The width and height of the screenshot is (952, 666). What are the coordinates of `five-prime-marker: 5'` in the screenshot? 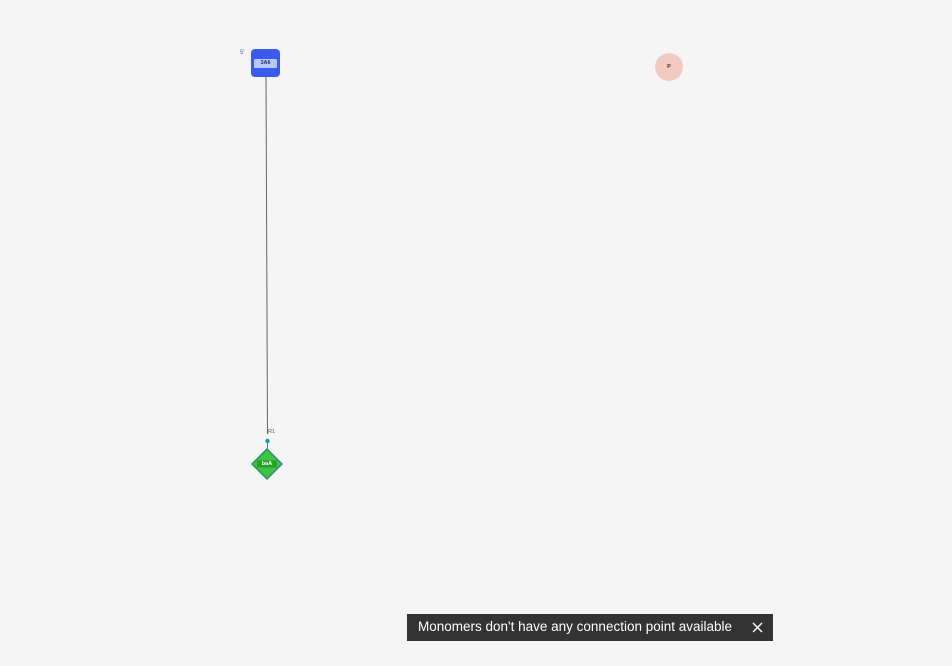 It's located at (242, 53).